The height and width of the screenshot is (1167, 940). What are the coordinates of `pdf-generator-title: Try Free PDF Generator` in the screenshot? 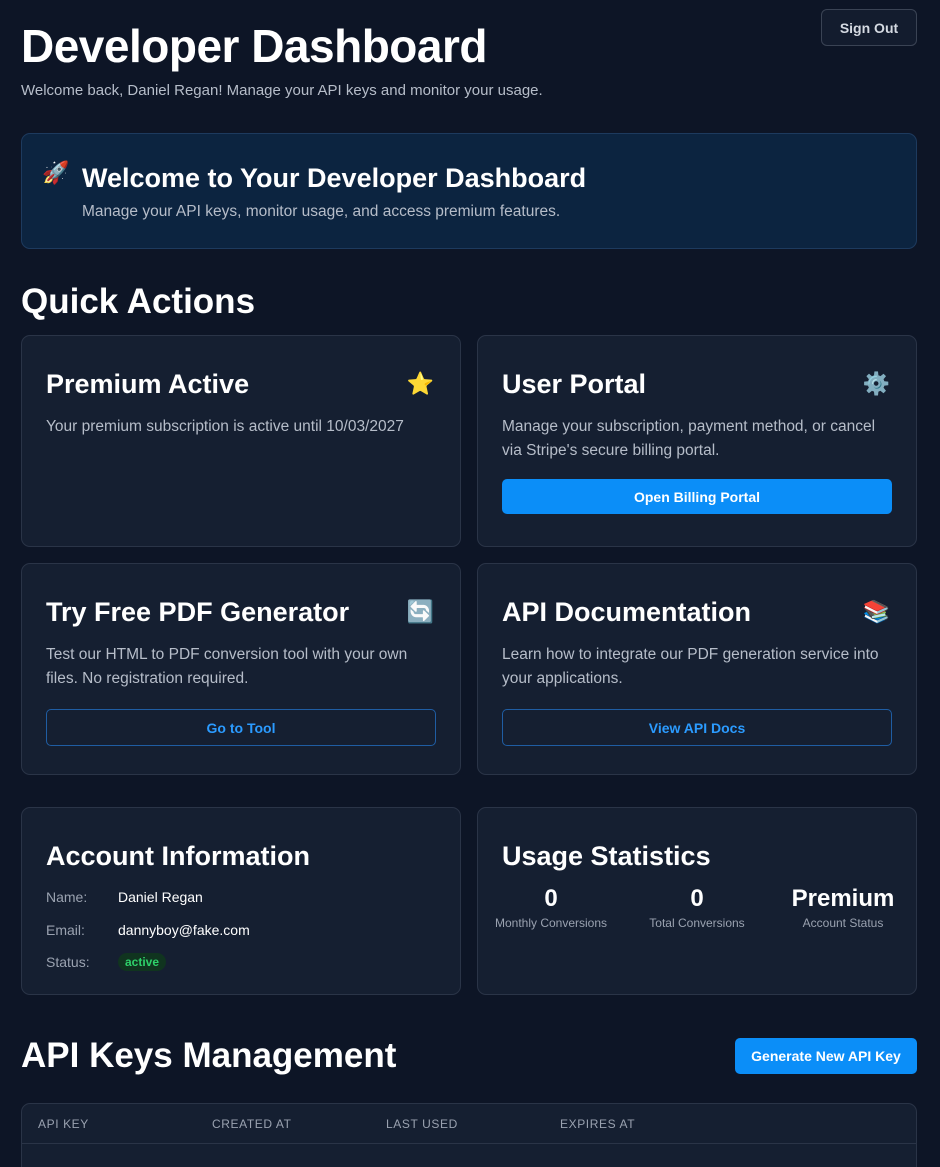 It's located at (198, 612).